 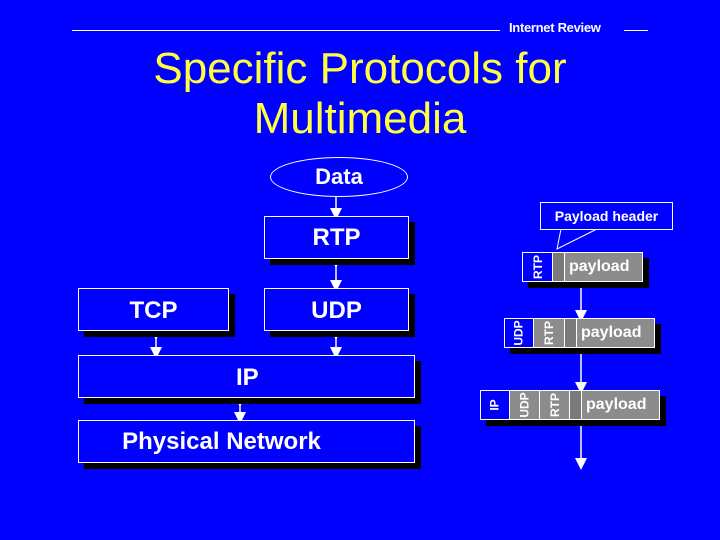 What do you see at coordinates (246, 376) in the screenshot?
I see `ip-box: IP` at bounding box center [246, 376].